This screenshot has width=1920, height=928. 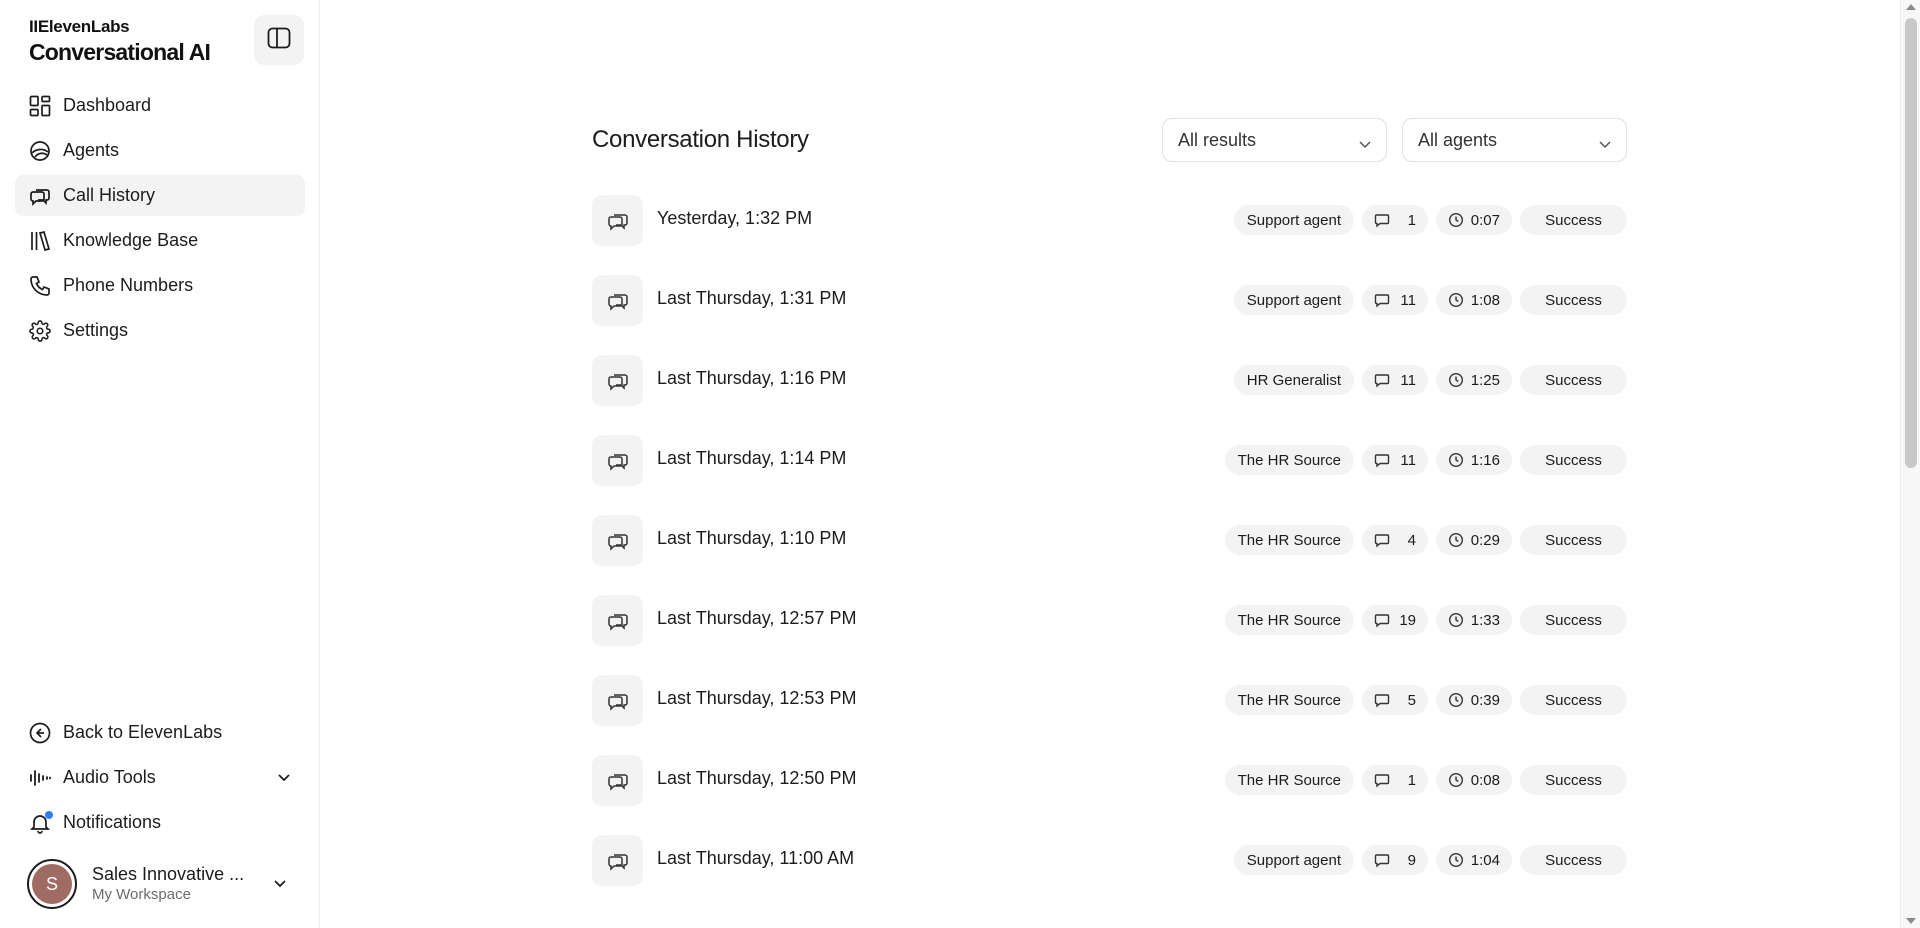 What do you see at coordinates (1293, 380) in the screenshot?
I see `agent-badge: HR Generalist` at bounding box center [1293, 380].